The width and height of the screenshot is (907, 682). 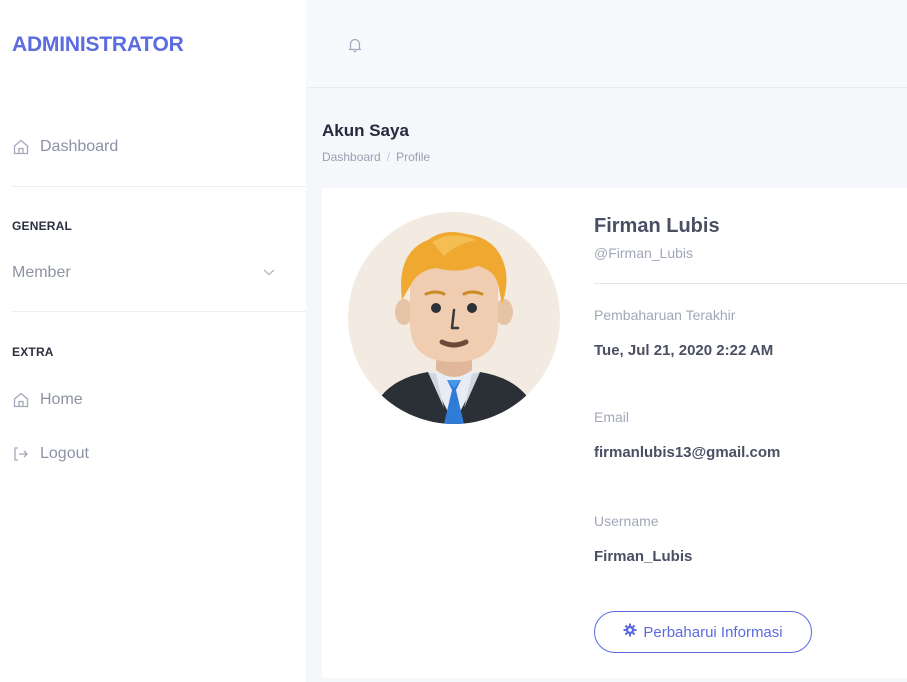 I want to click on avatar, so click(x=454, y=318).